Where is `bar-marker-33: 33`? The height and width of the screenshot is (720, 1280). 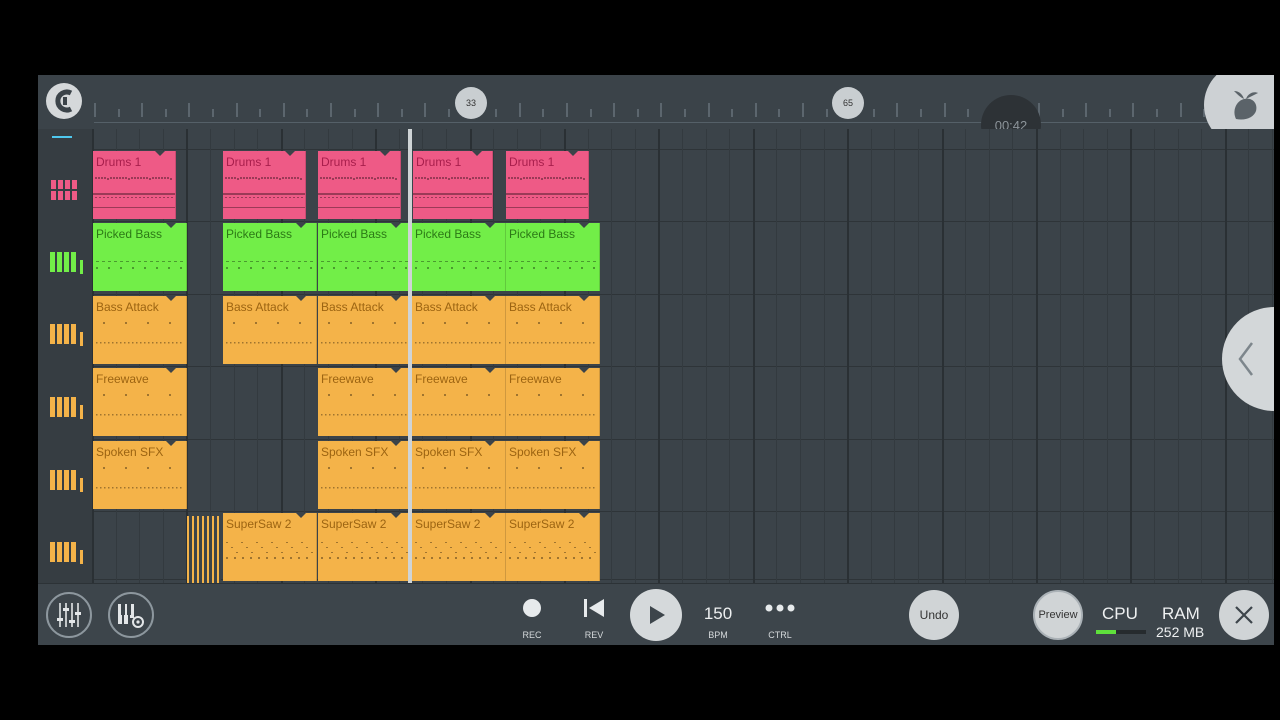
bar-marker-33: 33 is located at coordinates (471, 103).